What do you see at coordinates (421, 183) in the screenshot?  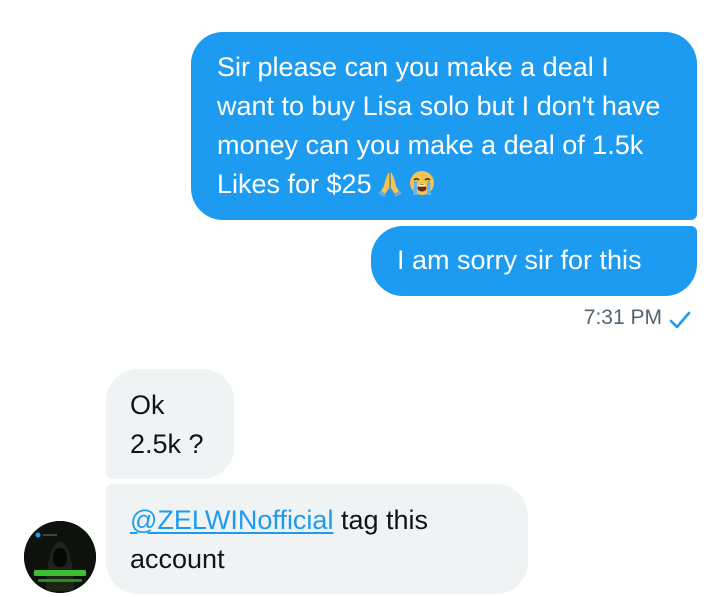 I see `loudly-crying-face-emoji-icon` at bounding box center [421, 183].